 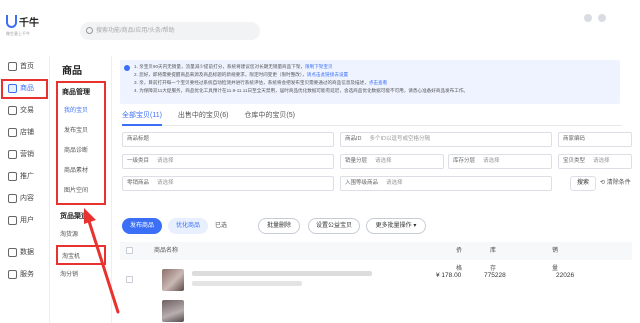 I want to click on more-batch-actions-button: 更多批量操作 ▾, so click(x=396, y=226).